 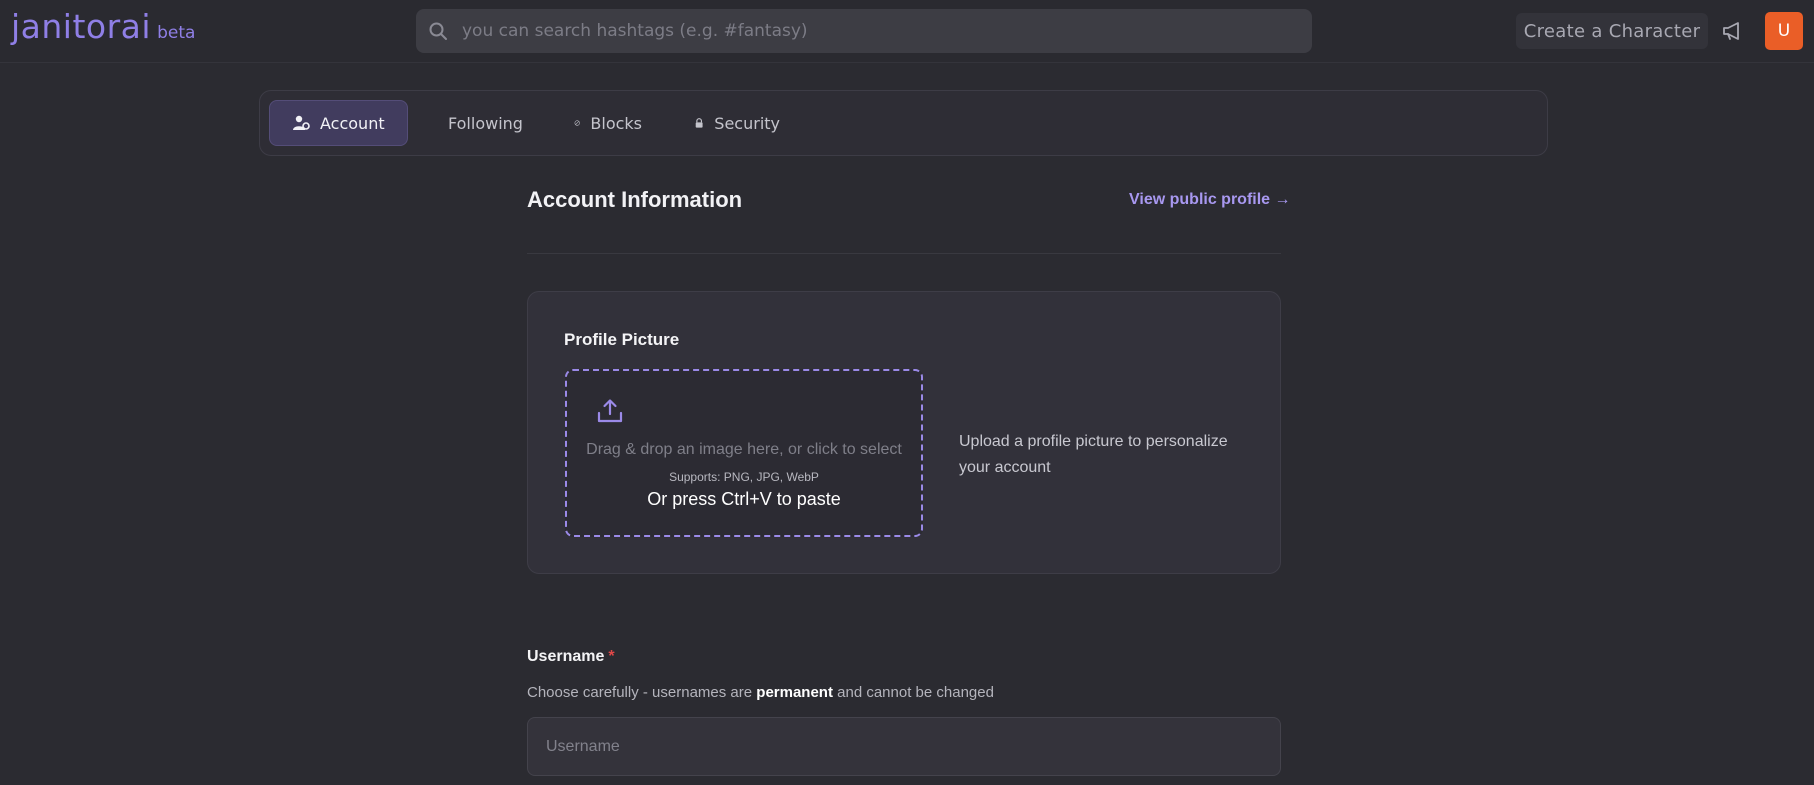 I want to click on username-label-text: Username, so click(x=566, y=656).